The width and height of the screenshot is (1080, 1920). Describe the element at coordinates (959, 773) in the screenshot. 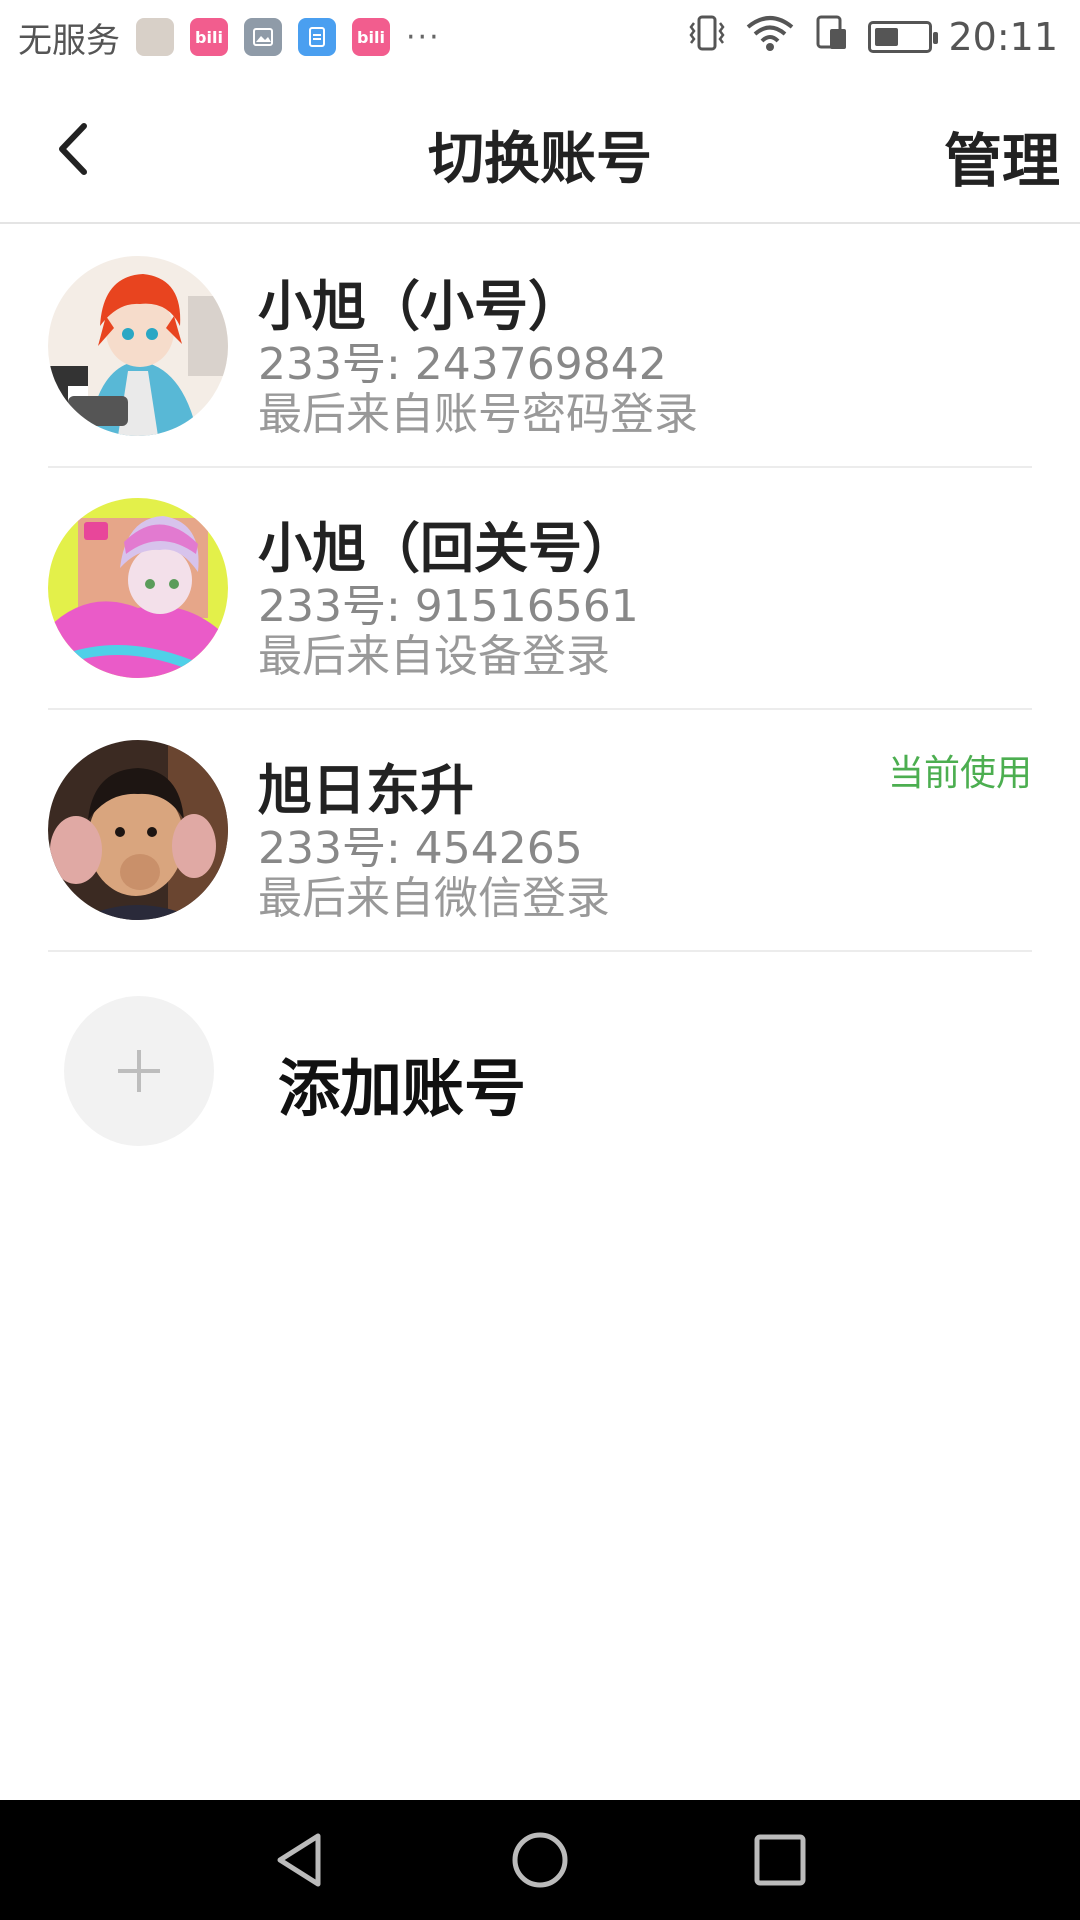

I see `current-account-badge: 当前使用` at that location.